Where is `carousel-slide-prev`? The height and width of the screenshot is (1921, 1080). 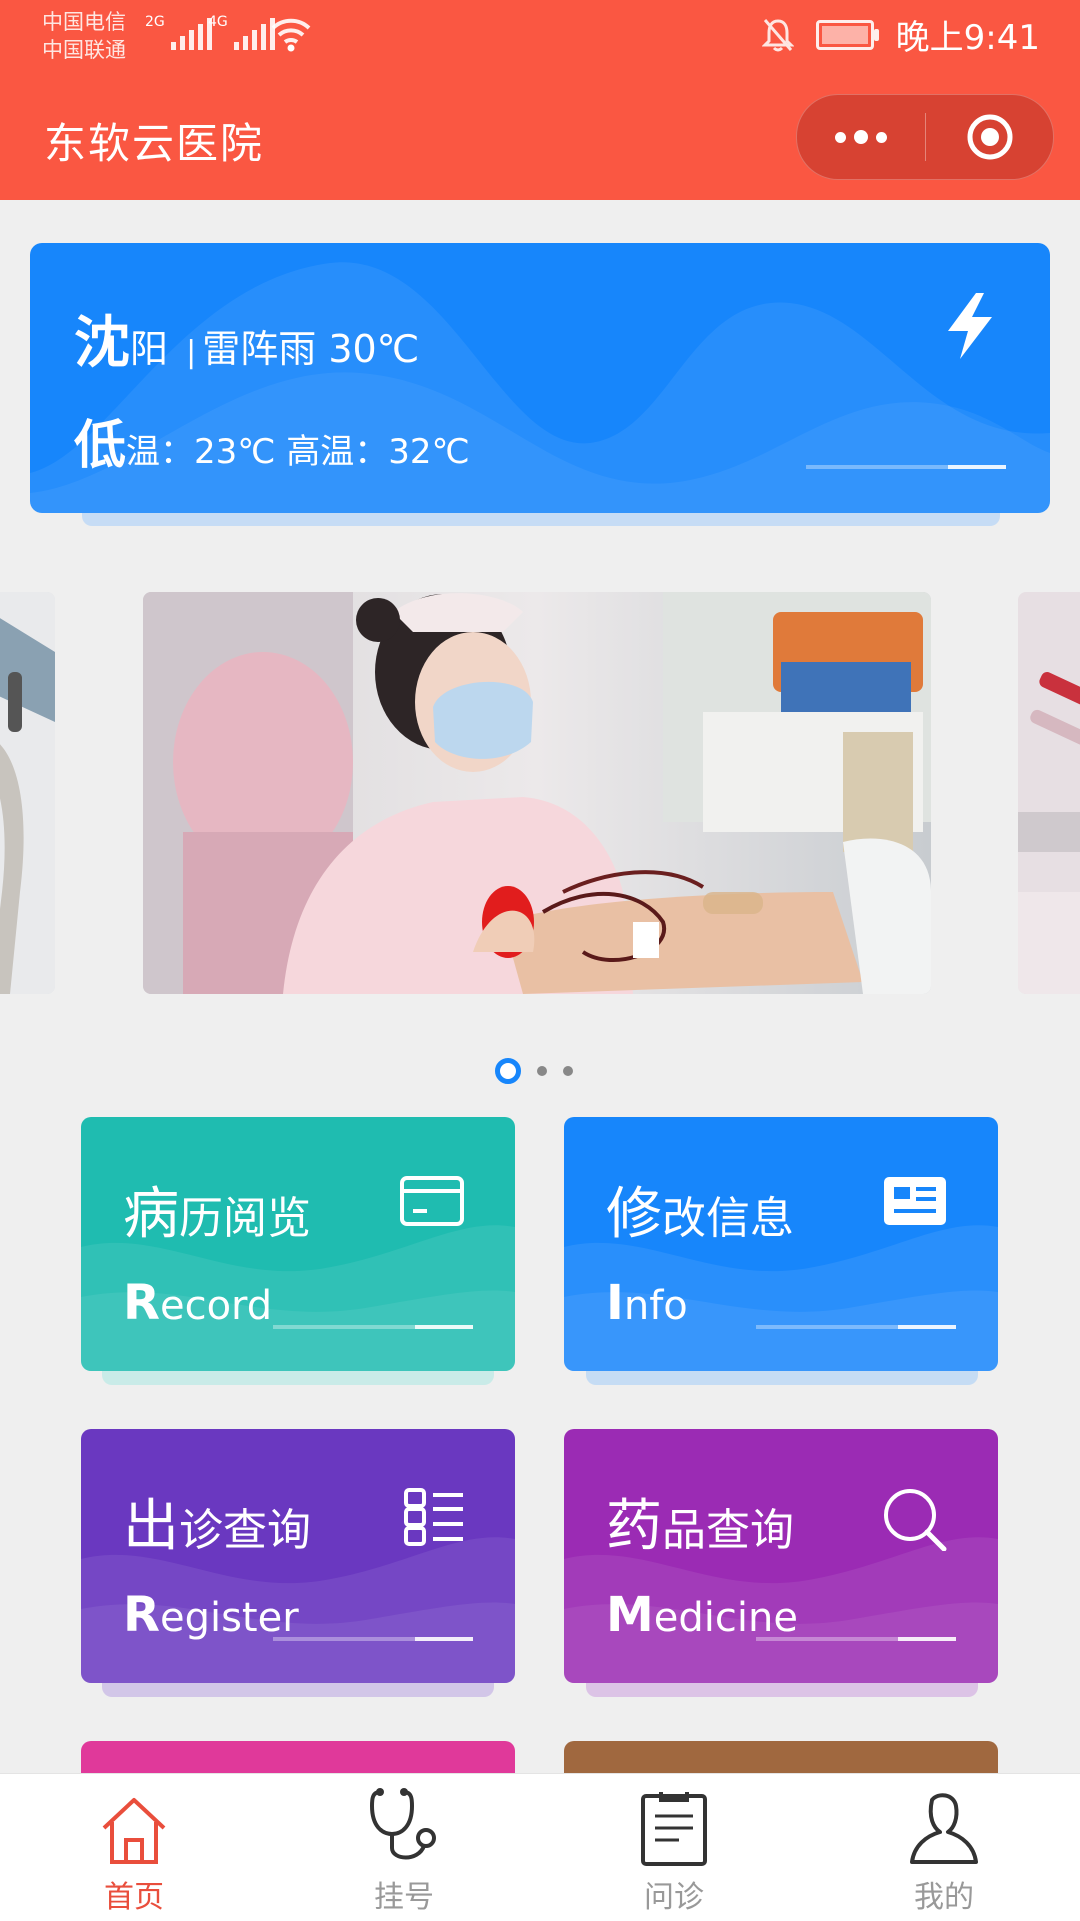
carousel-slide-prev is located at coordinates (27, 793).